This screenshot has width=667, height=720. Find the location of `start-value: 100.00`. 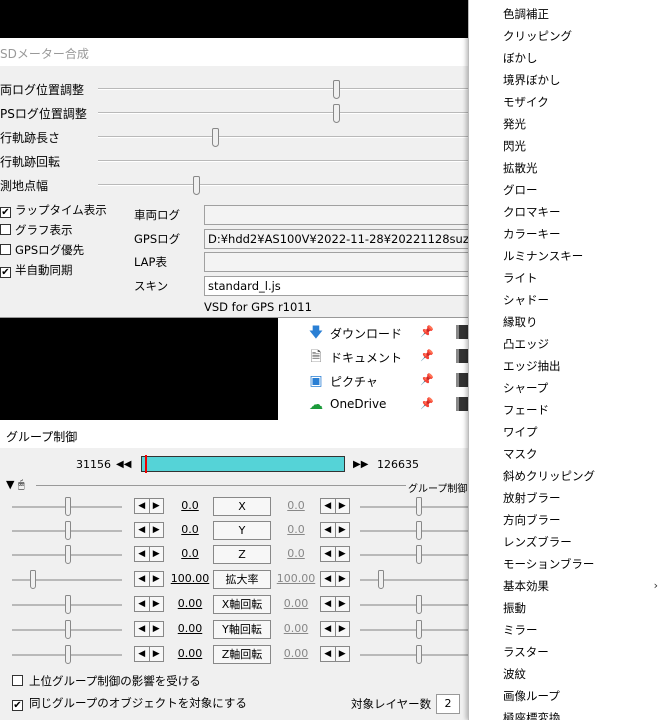

start-value: 100.00 is located at coordinates (190, 578).